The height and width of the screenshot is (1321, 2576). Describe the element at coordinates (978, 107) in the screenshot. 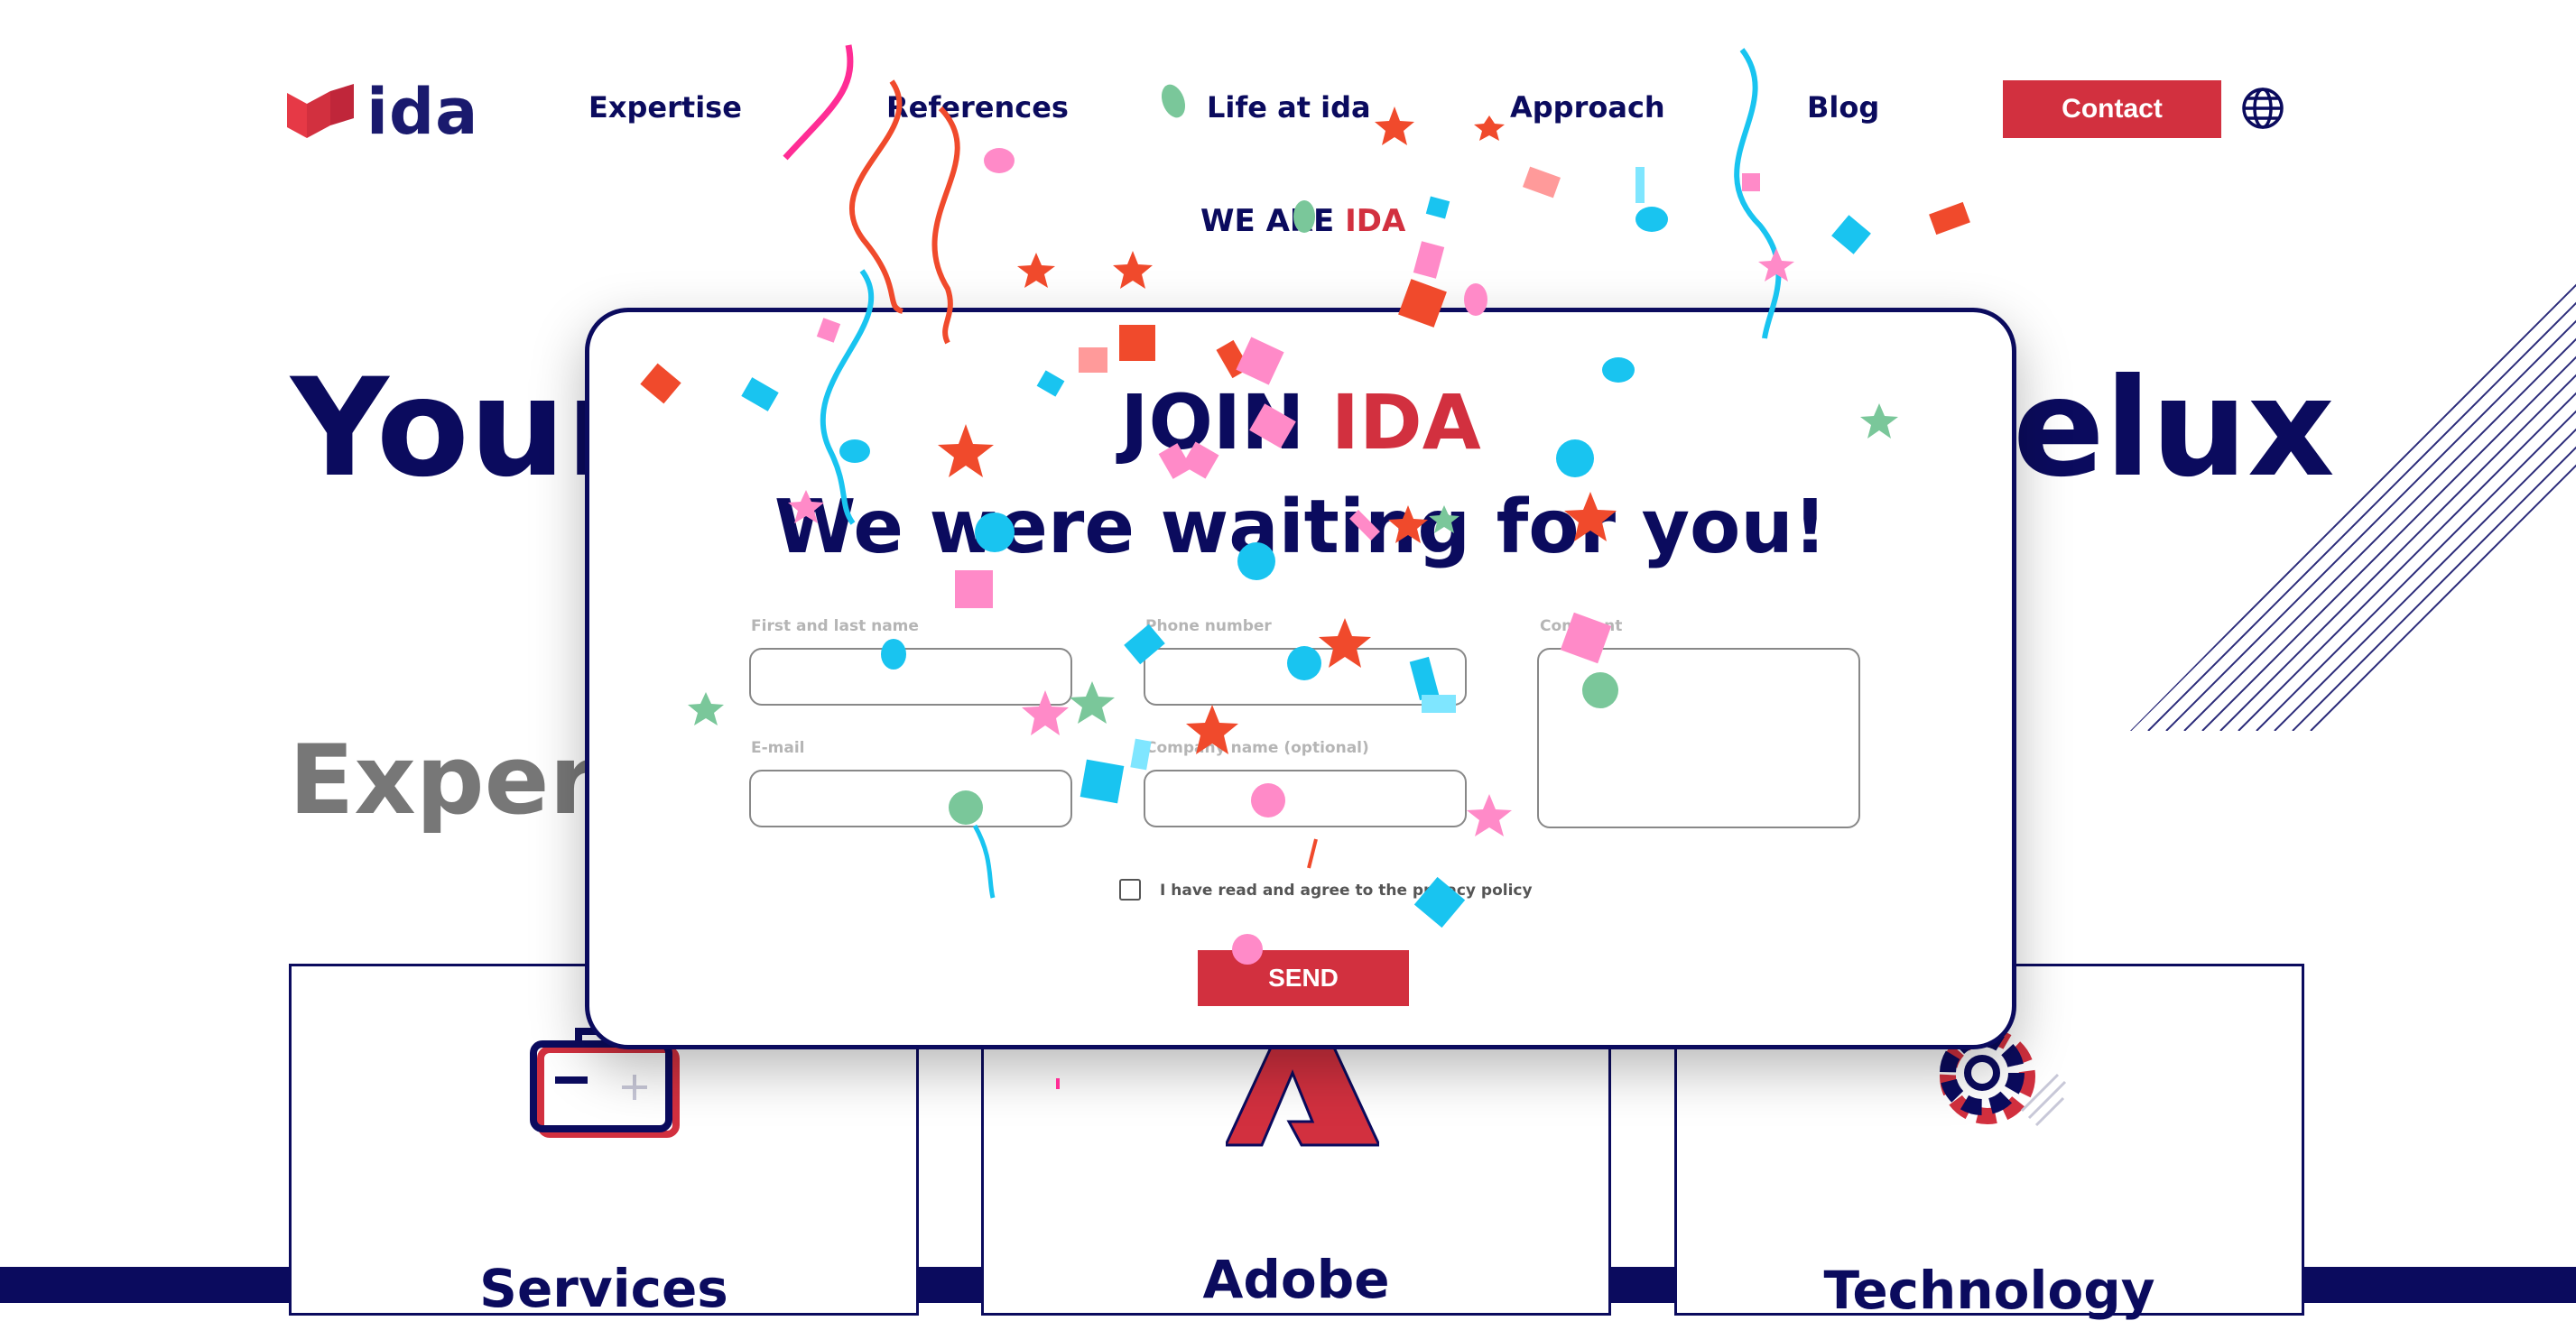

I see `nav-references: References` at that location.